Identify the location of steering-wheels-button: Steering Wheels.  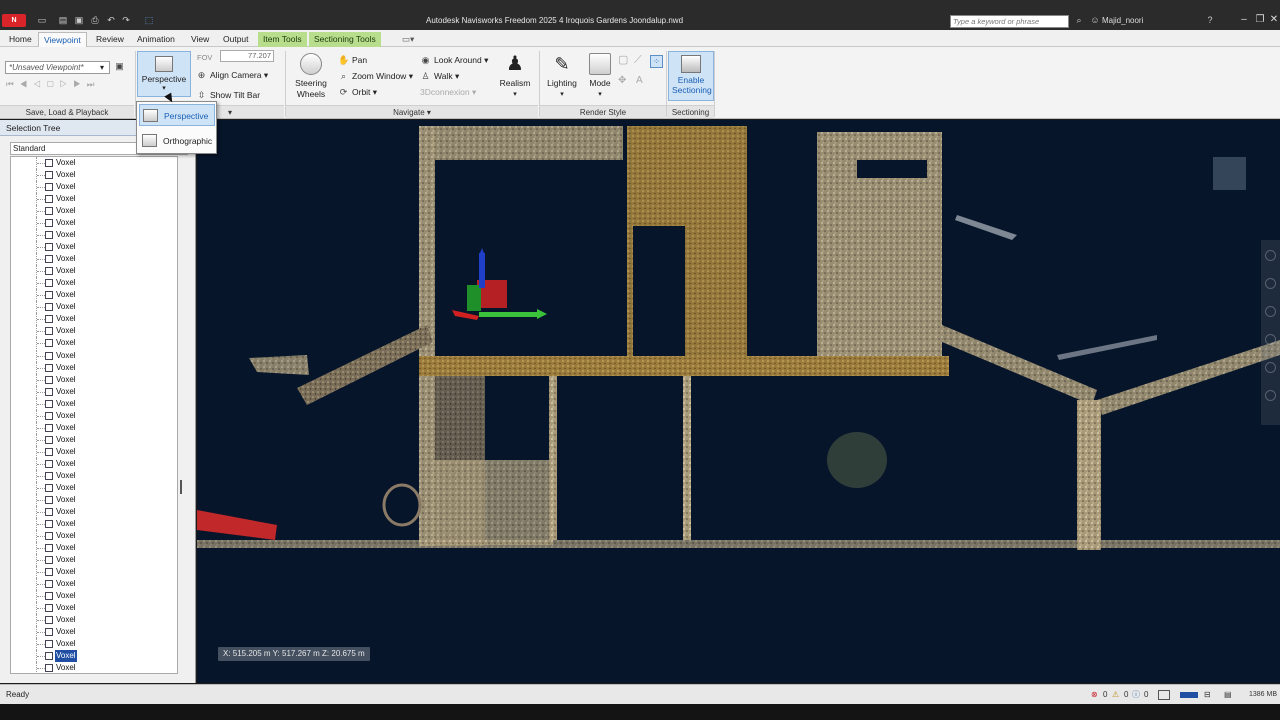
(311, 76).